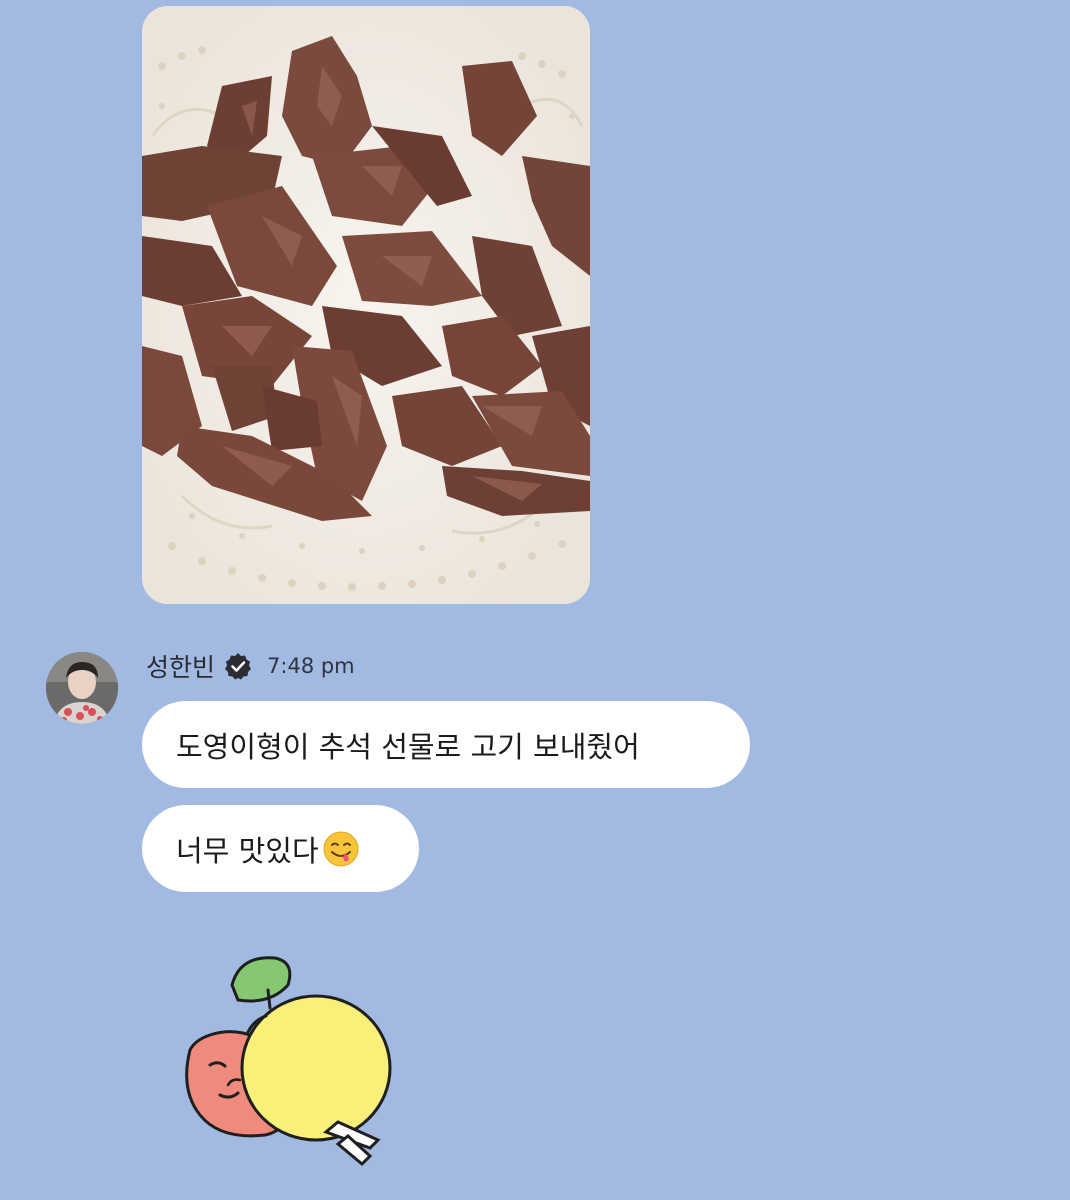 The height and width of the screenshot is (1200, 1070). What do you see at coordinates (408, 746) in the screenshot?
I see `chat-bubble-text: 도영이형이 추석 선물로 고기 보내줬어` at bounding box center [408, 746].